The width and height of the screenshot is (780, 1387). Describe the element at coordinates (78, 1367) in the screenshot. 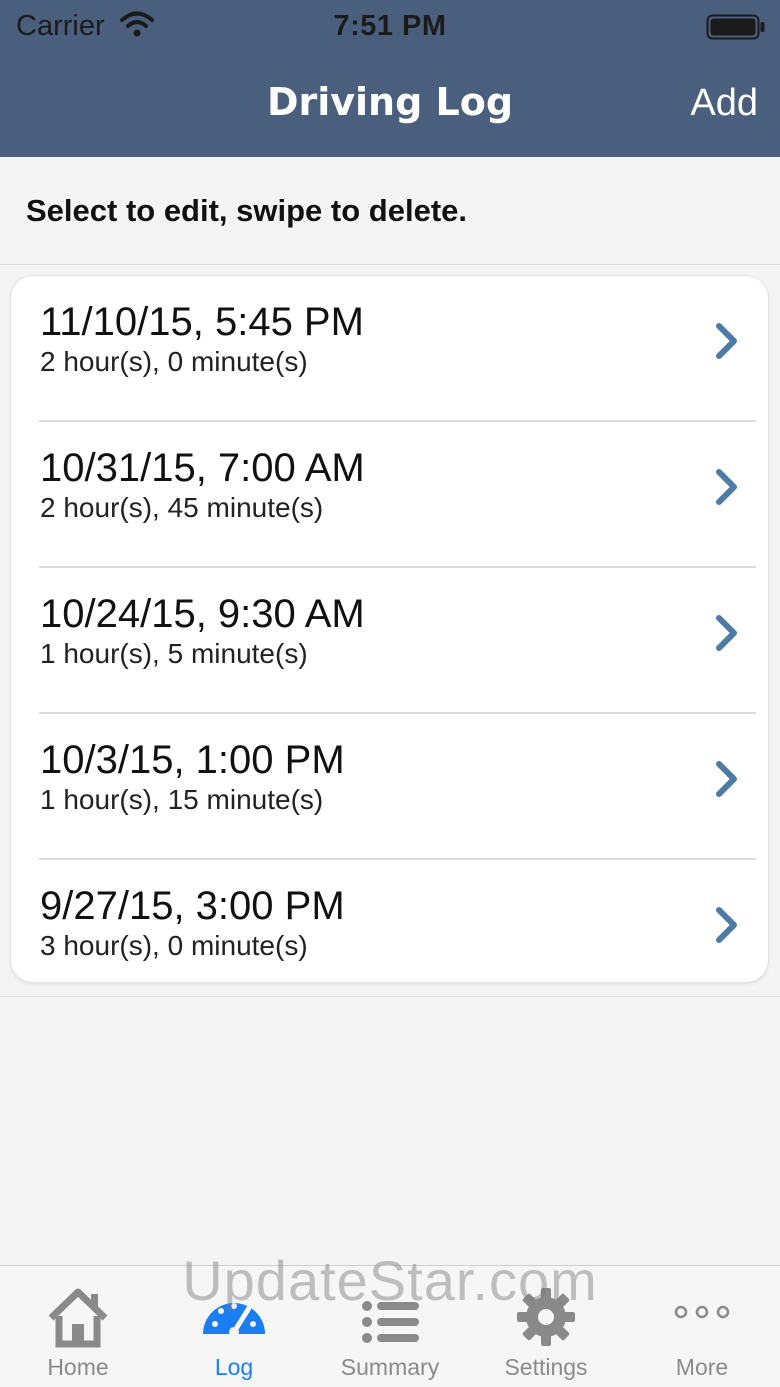

I see `tab-label: Home` at that location.